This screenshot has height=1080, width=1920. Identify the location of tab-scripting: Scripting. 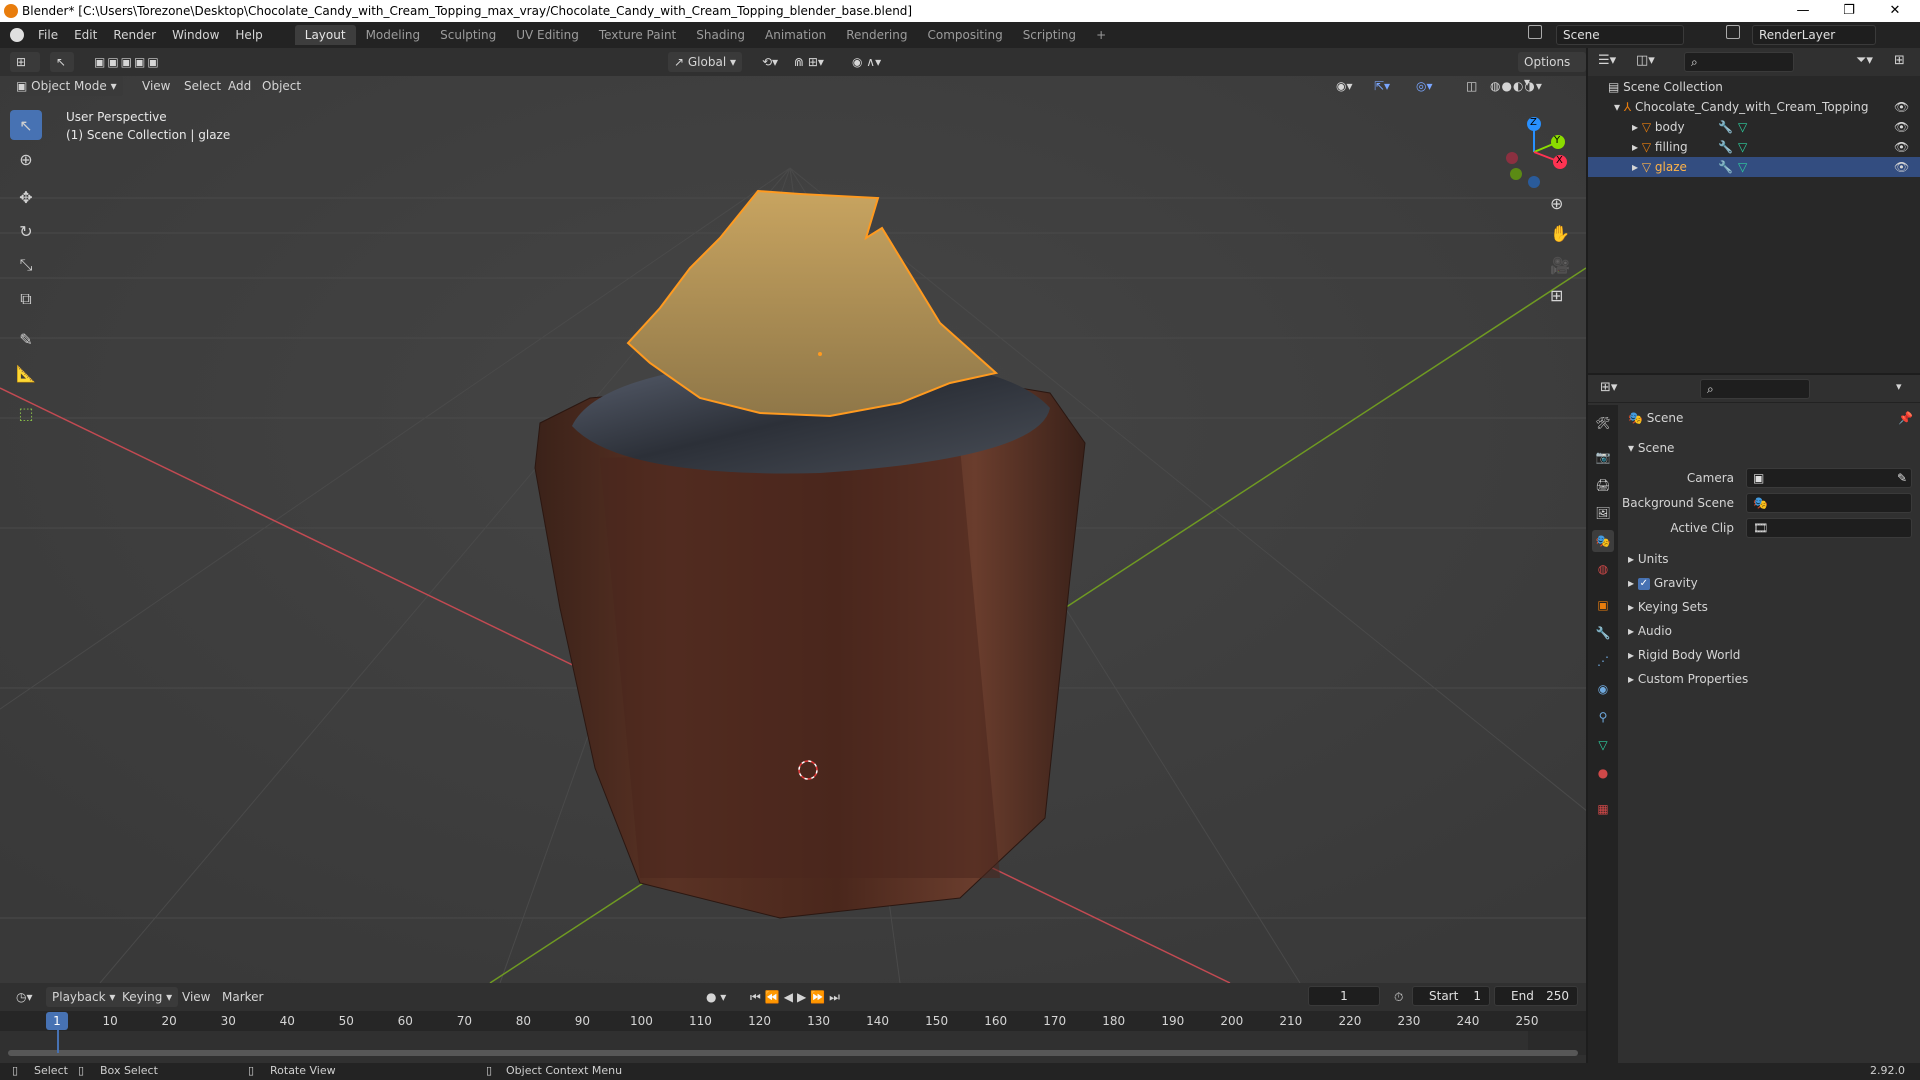
(1049, 35).